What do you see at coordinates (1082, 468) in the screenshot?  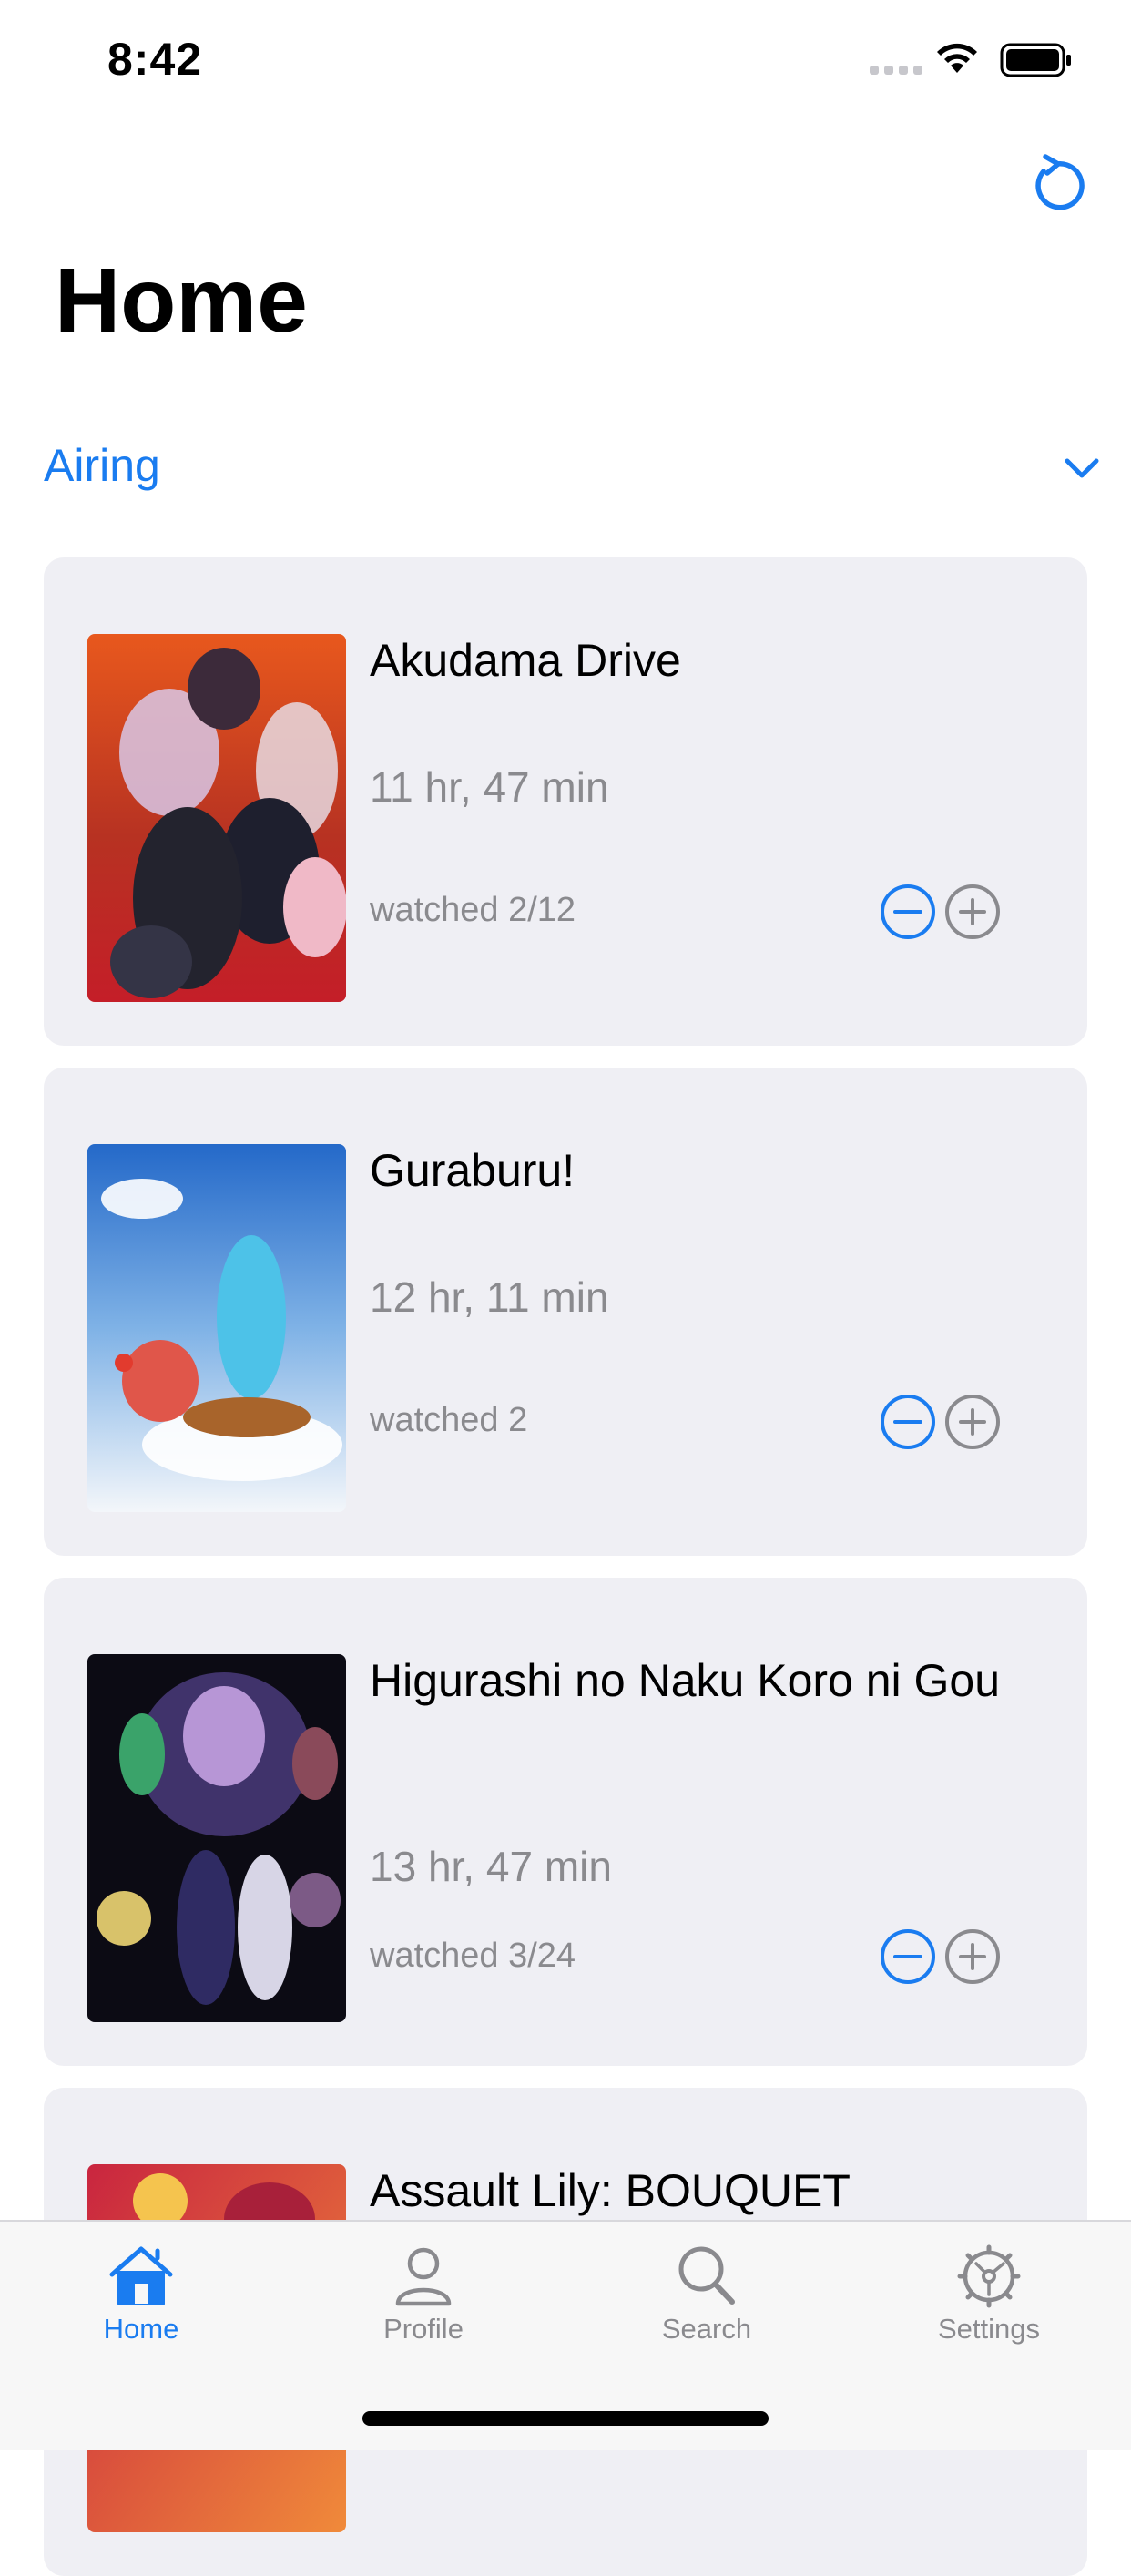 I see `chevron-down-icon` at bounding box center [1082, 468].